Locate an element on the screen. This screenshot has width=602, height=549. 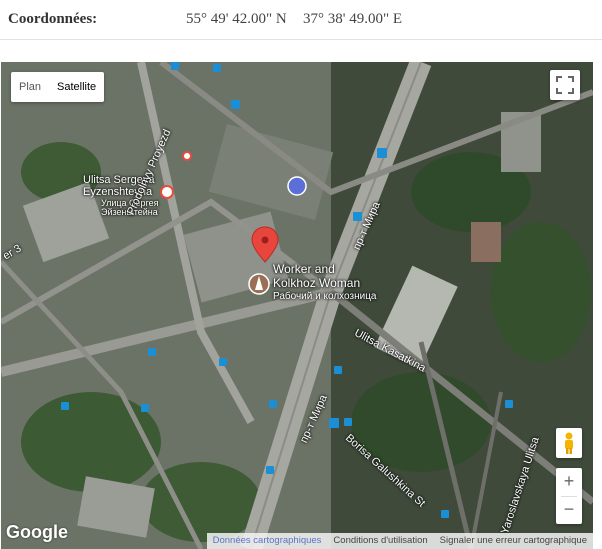
coordinates-label: Coordonnées: is located at coordinates (53, 19).